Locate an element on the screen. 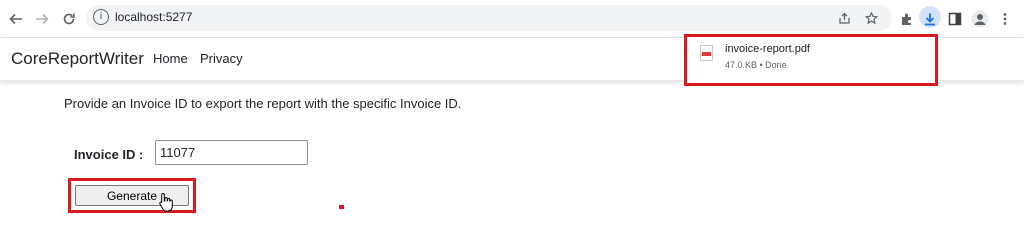  brand-link: CoreReportWriter is located at coordinates (77, 59).